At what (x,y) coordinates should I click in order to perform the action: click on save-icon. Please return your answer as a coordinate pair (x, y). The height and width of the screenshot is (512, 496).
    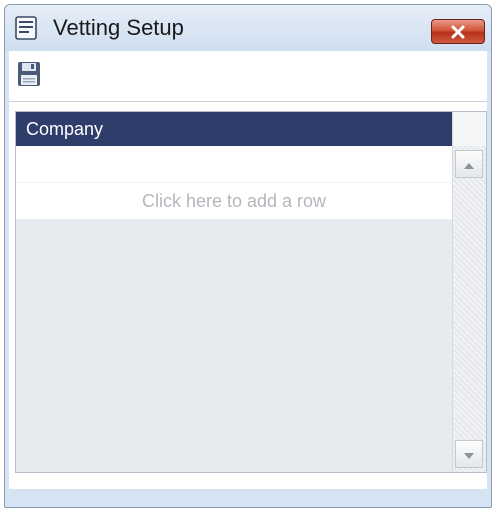
    Looking at the image, I should click on (29, 76).